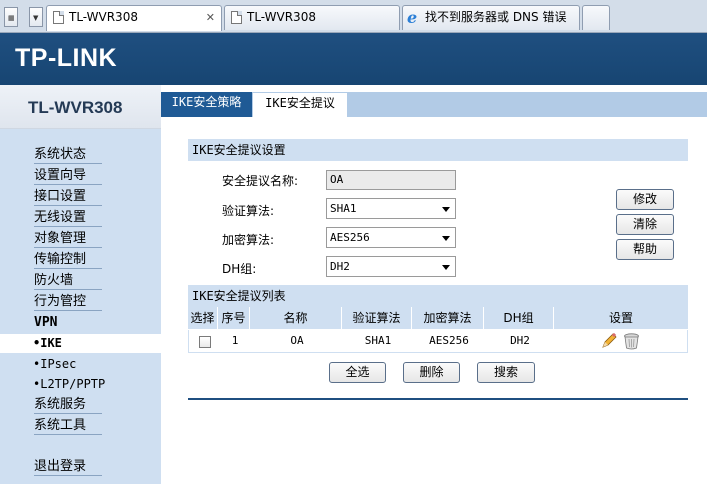 The image size is (707, 484). Describe the element at coordinates (391, 180) in the screenshot. I see `proposal-name-field: OA` at that location.